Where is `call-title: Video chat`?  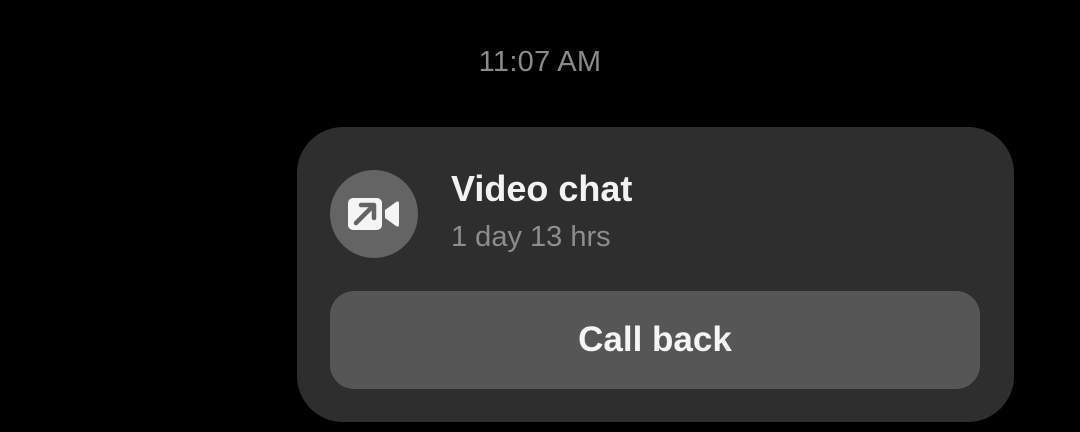
call-title: Video chat is located at coordinates (542, 188).